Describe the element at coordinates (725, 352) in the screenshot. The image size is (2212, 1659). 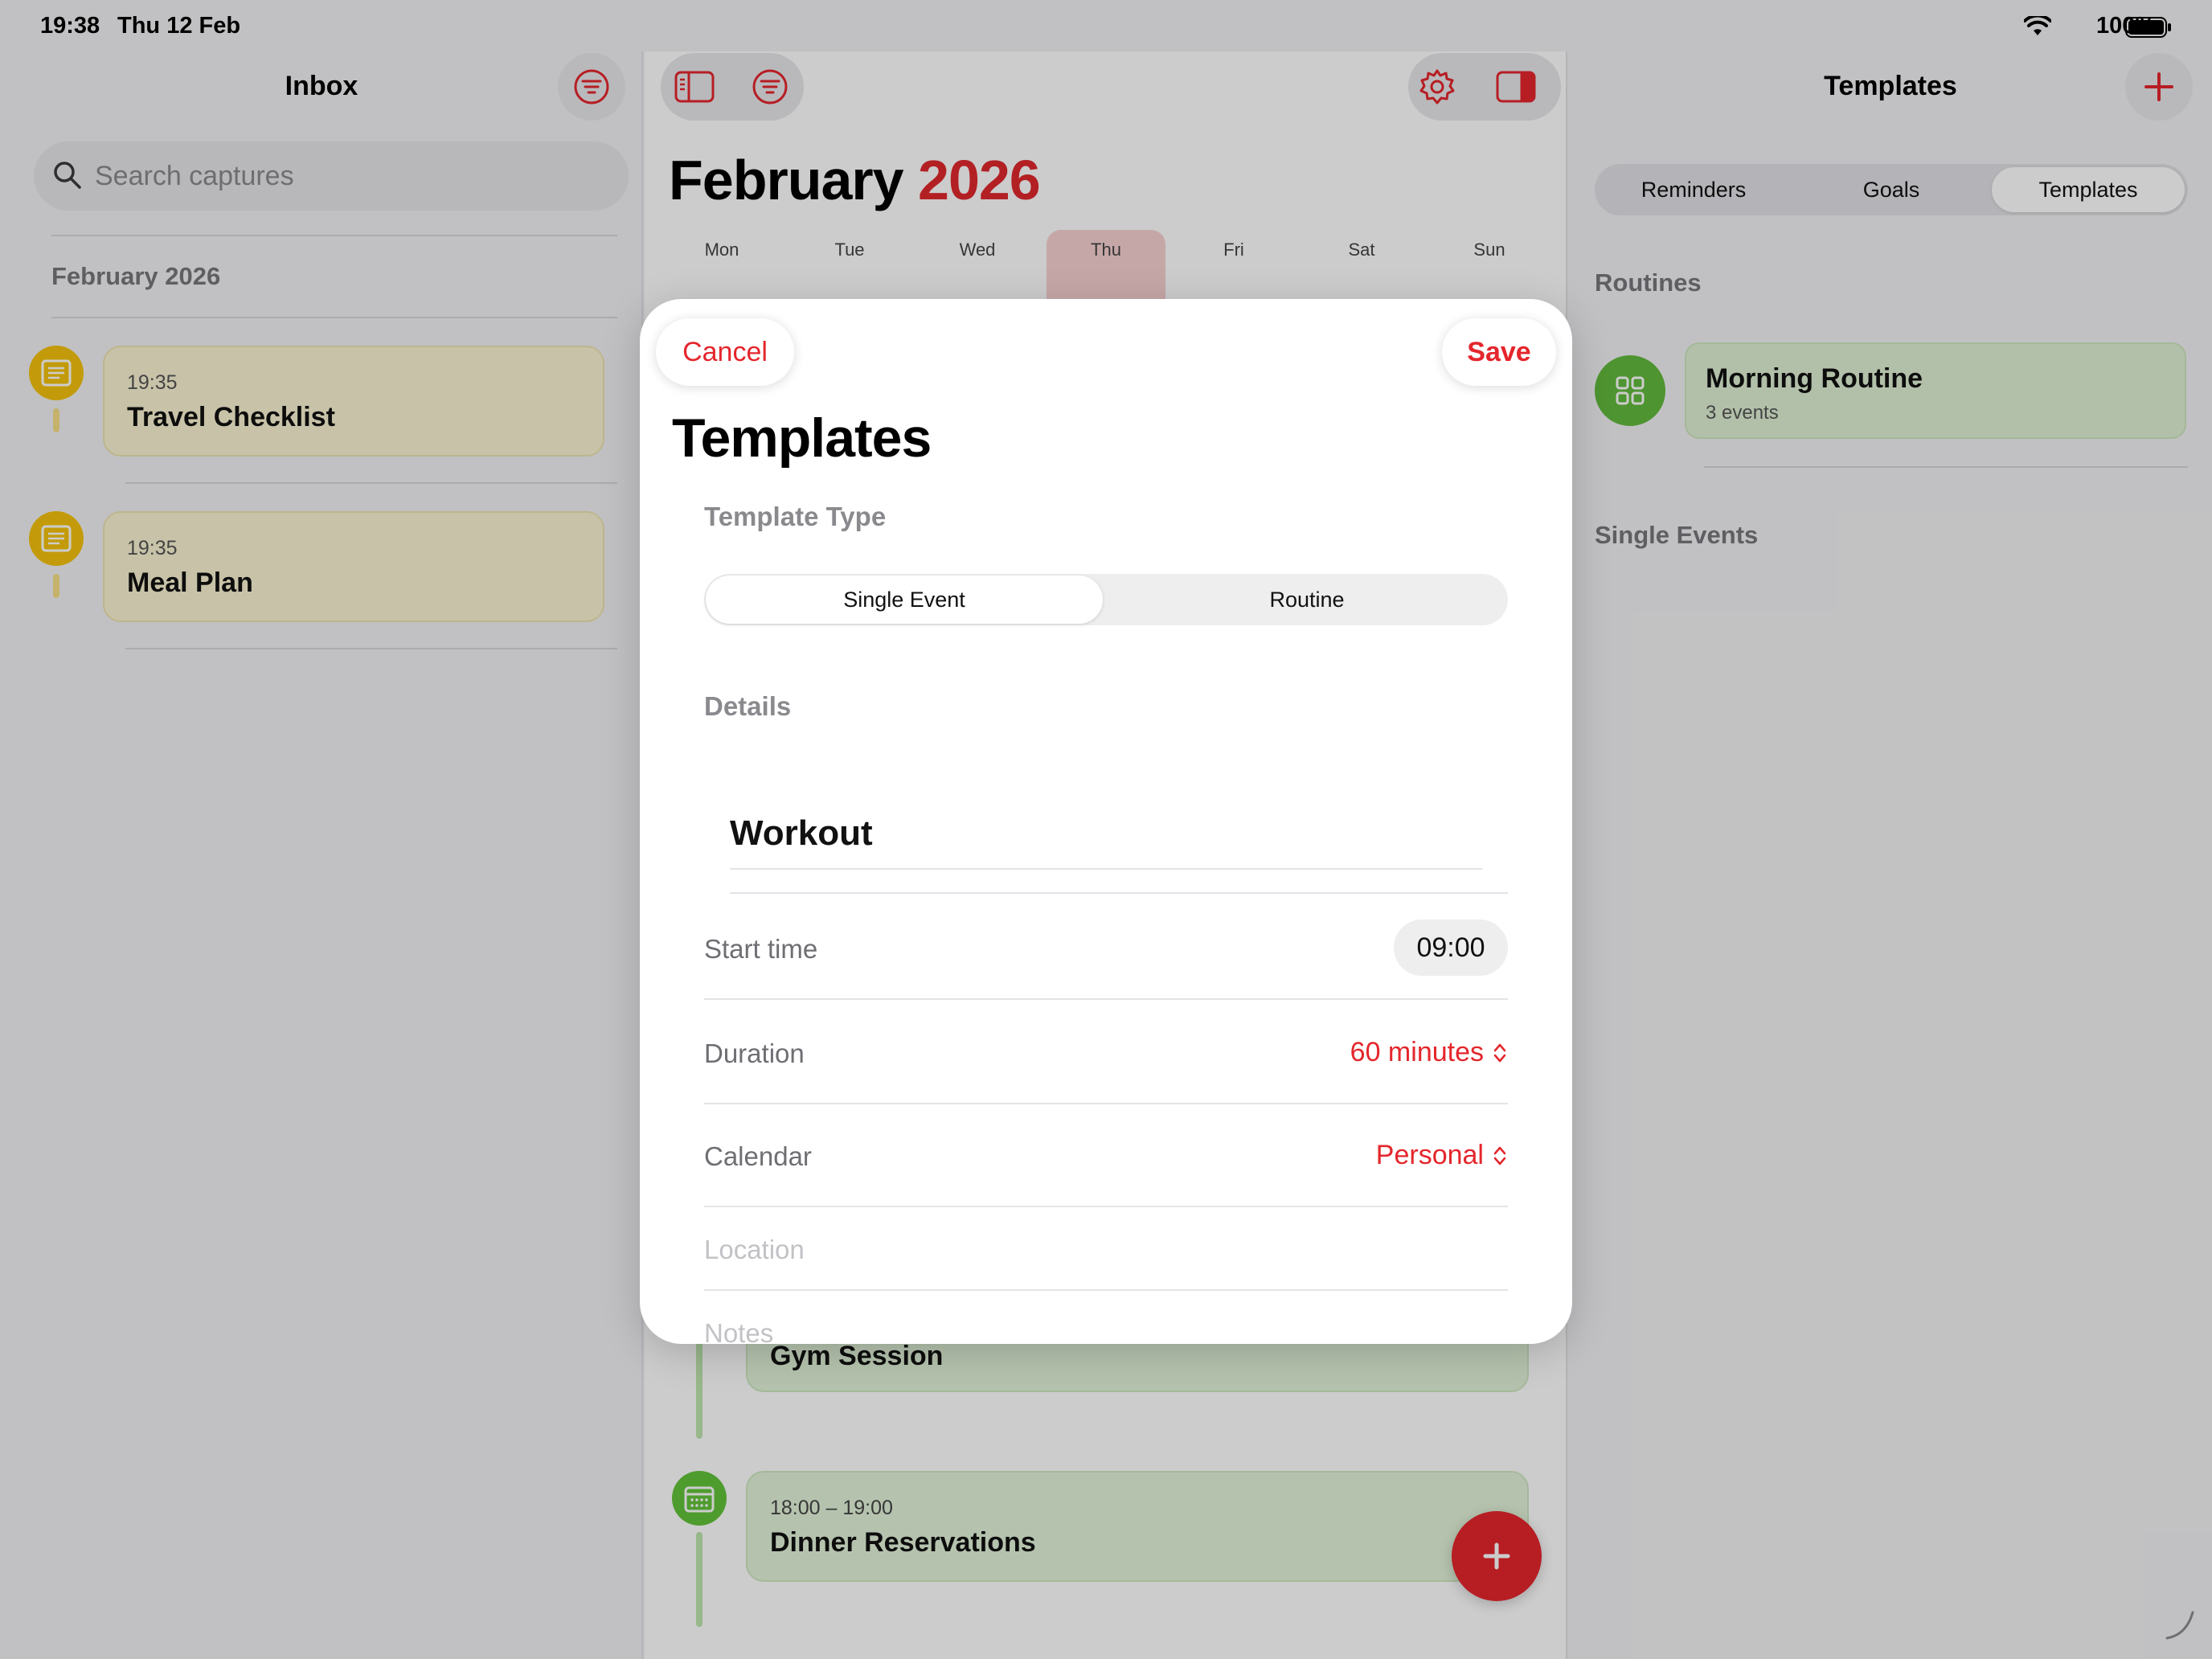
I see `cancel-button: Cancel` at that location.